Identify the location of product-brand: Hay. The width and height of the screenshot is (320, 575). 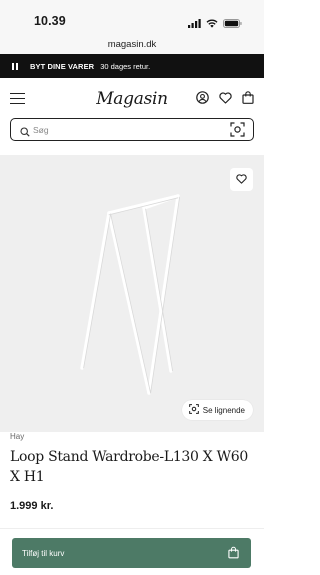
(17, 436).